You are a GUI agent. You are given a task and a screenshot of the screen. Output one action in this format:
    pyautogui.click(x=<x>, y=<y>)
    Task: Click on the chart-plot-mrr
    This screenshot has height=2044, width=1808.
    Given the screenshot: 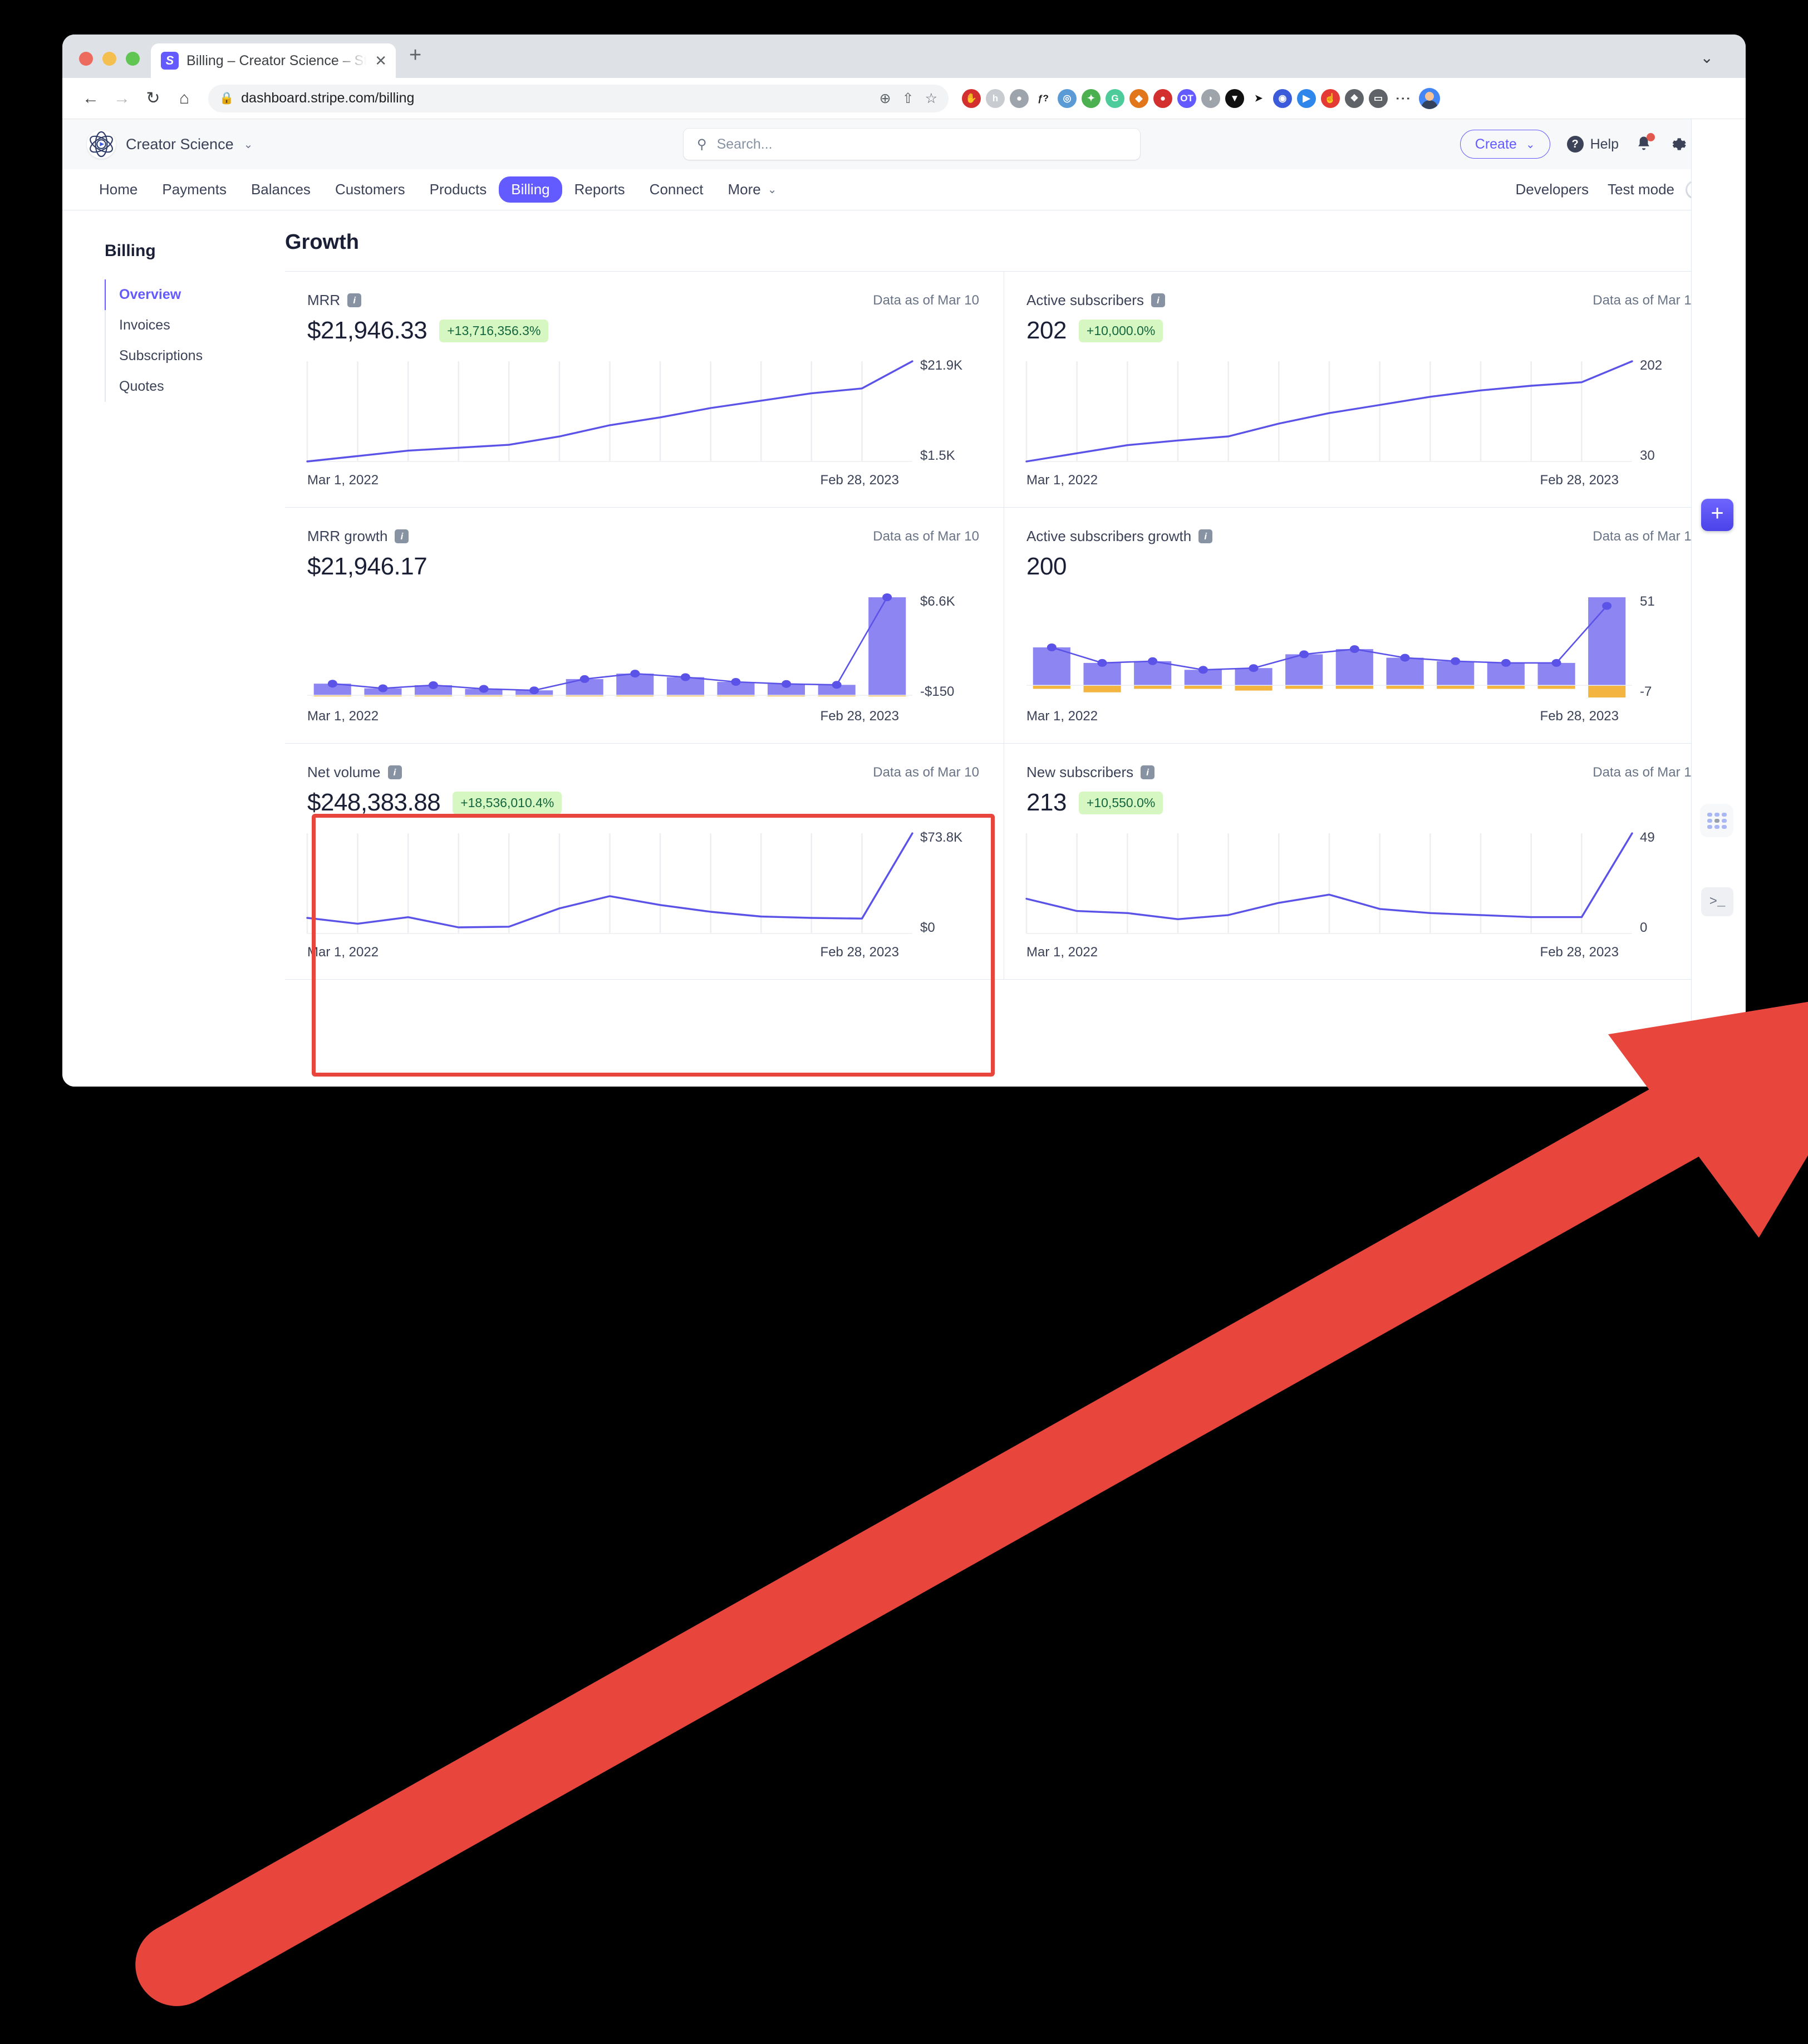 What is the action you would take?
    pyautogui.click(x=609, y=411)
    